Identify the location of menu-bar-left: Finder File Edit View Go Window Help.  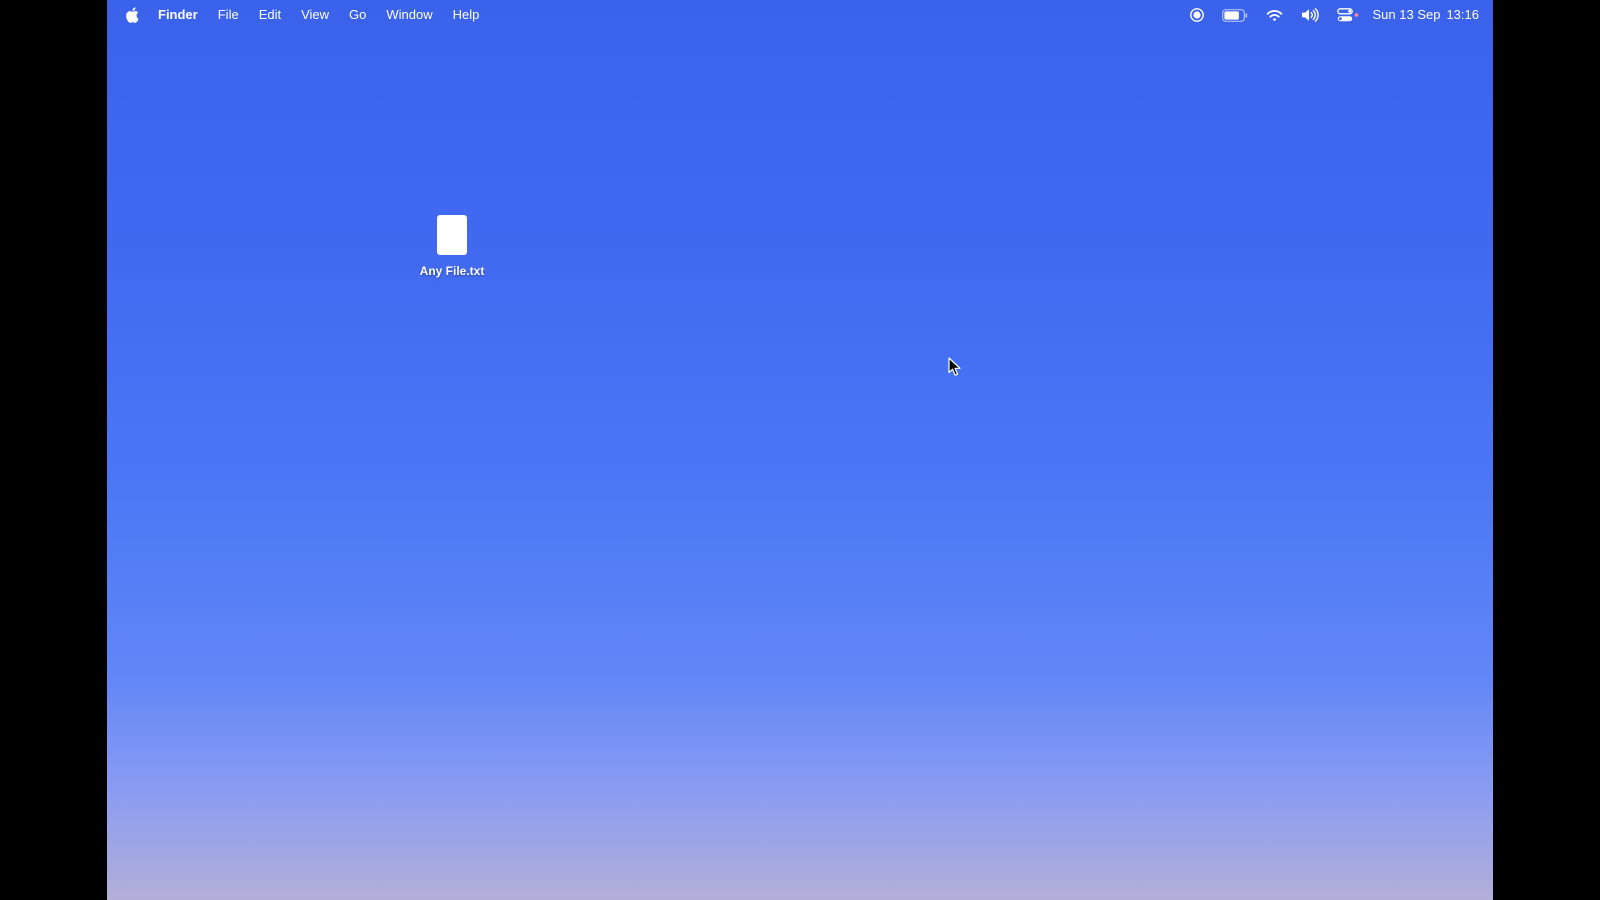
(298, 15).